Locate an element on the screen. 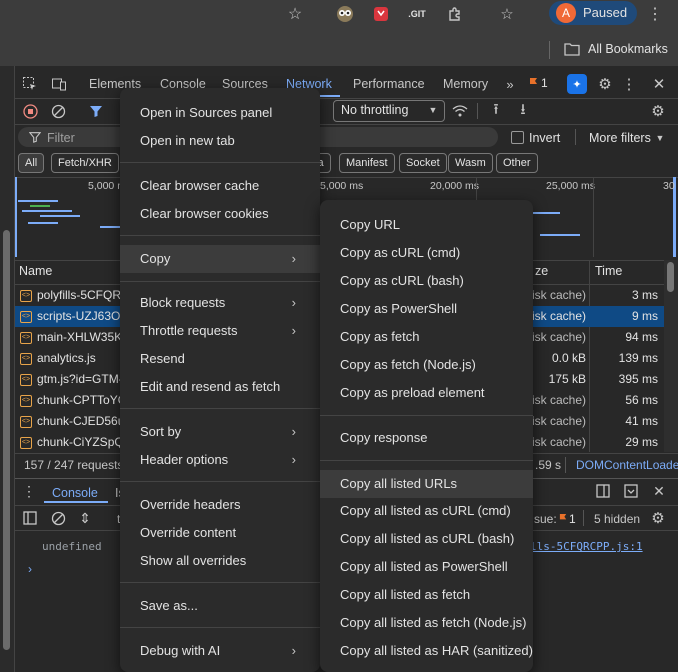  menu-item-header-options: Header options › is located at coordinates (220, 460).